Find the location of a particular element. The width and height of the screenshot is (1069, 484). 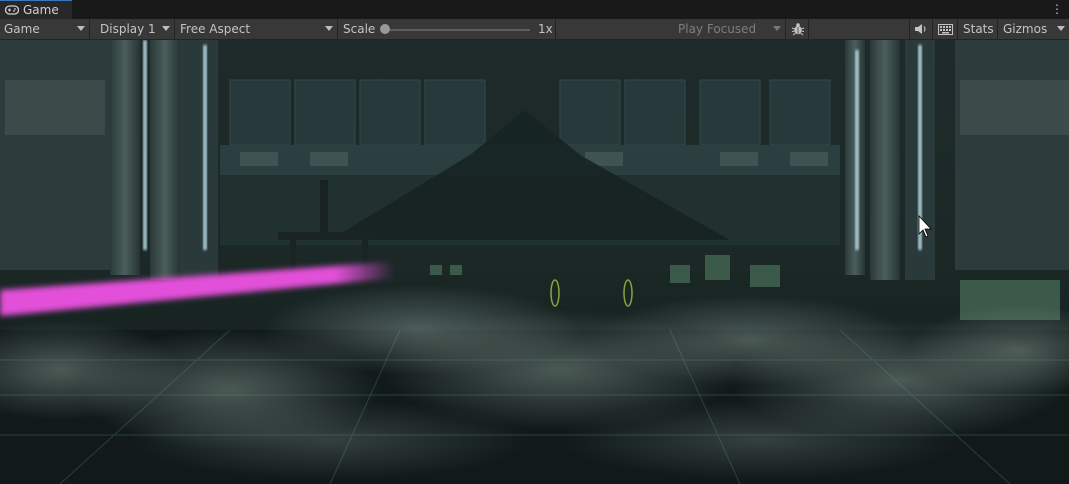

play-mode-value: Play Focused is located at coordinates (717, 29).